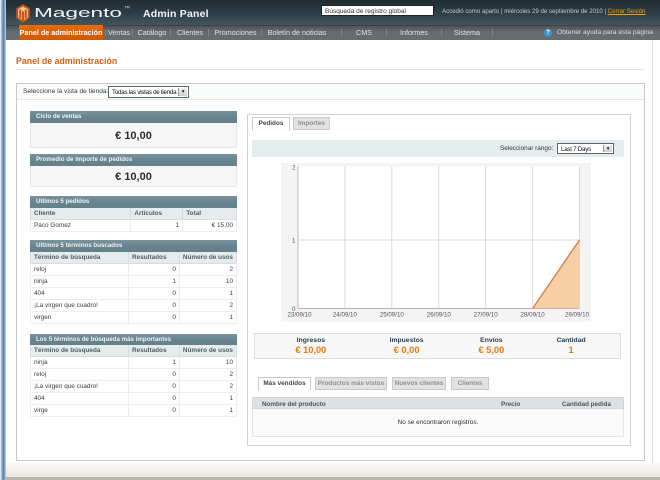 Image resolution: width=660 pixels, height=480 pixels. Describe the element at coordinates (486, 315) in the screenshot. I see `svg-text: 27/09/10` at that location.